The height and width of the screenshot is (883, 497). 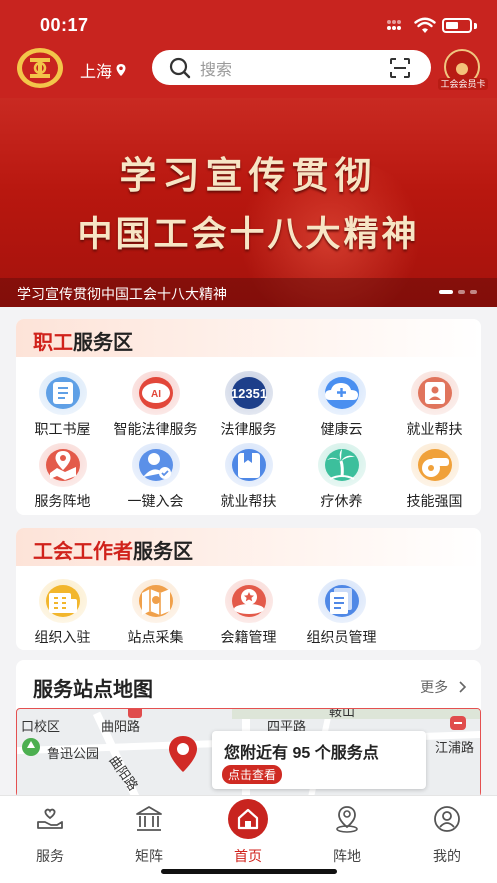 What do you see at coordinates (31, 747) in the screenshot?
I see `park-icon` at bounding box center [31, 747].